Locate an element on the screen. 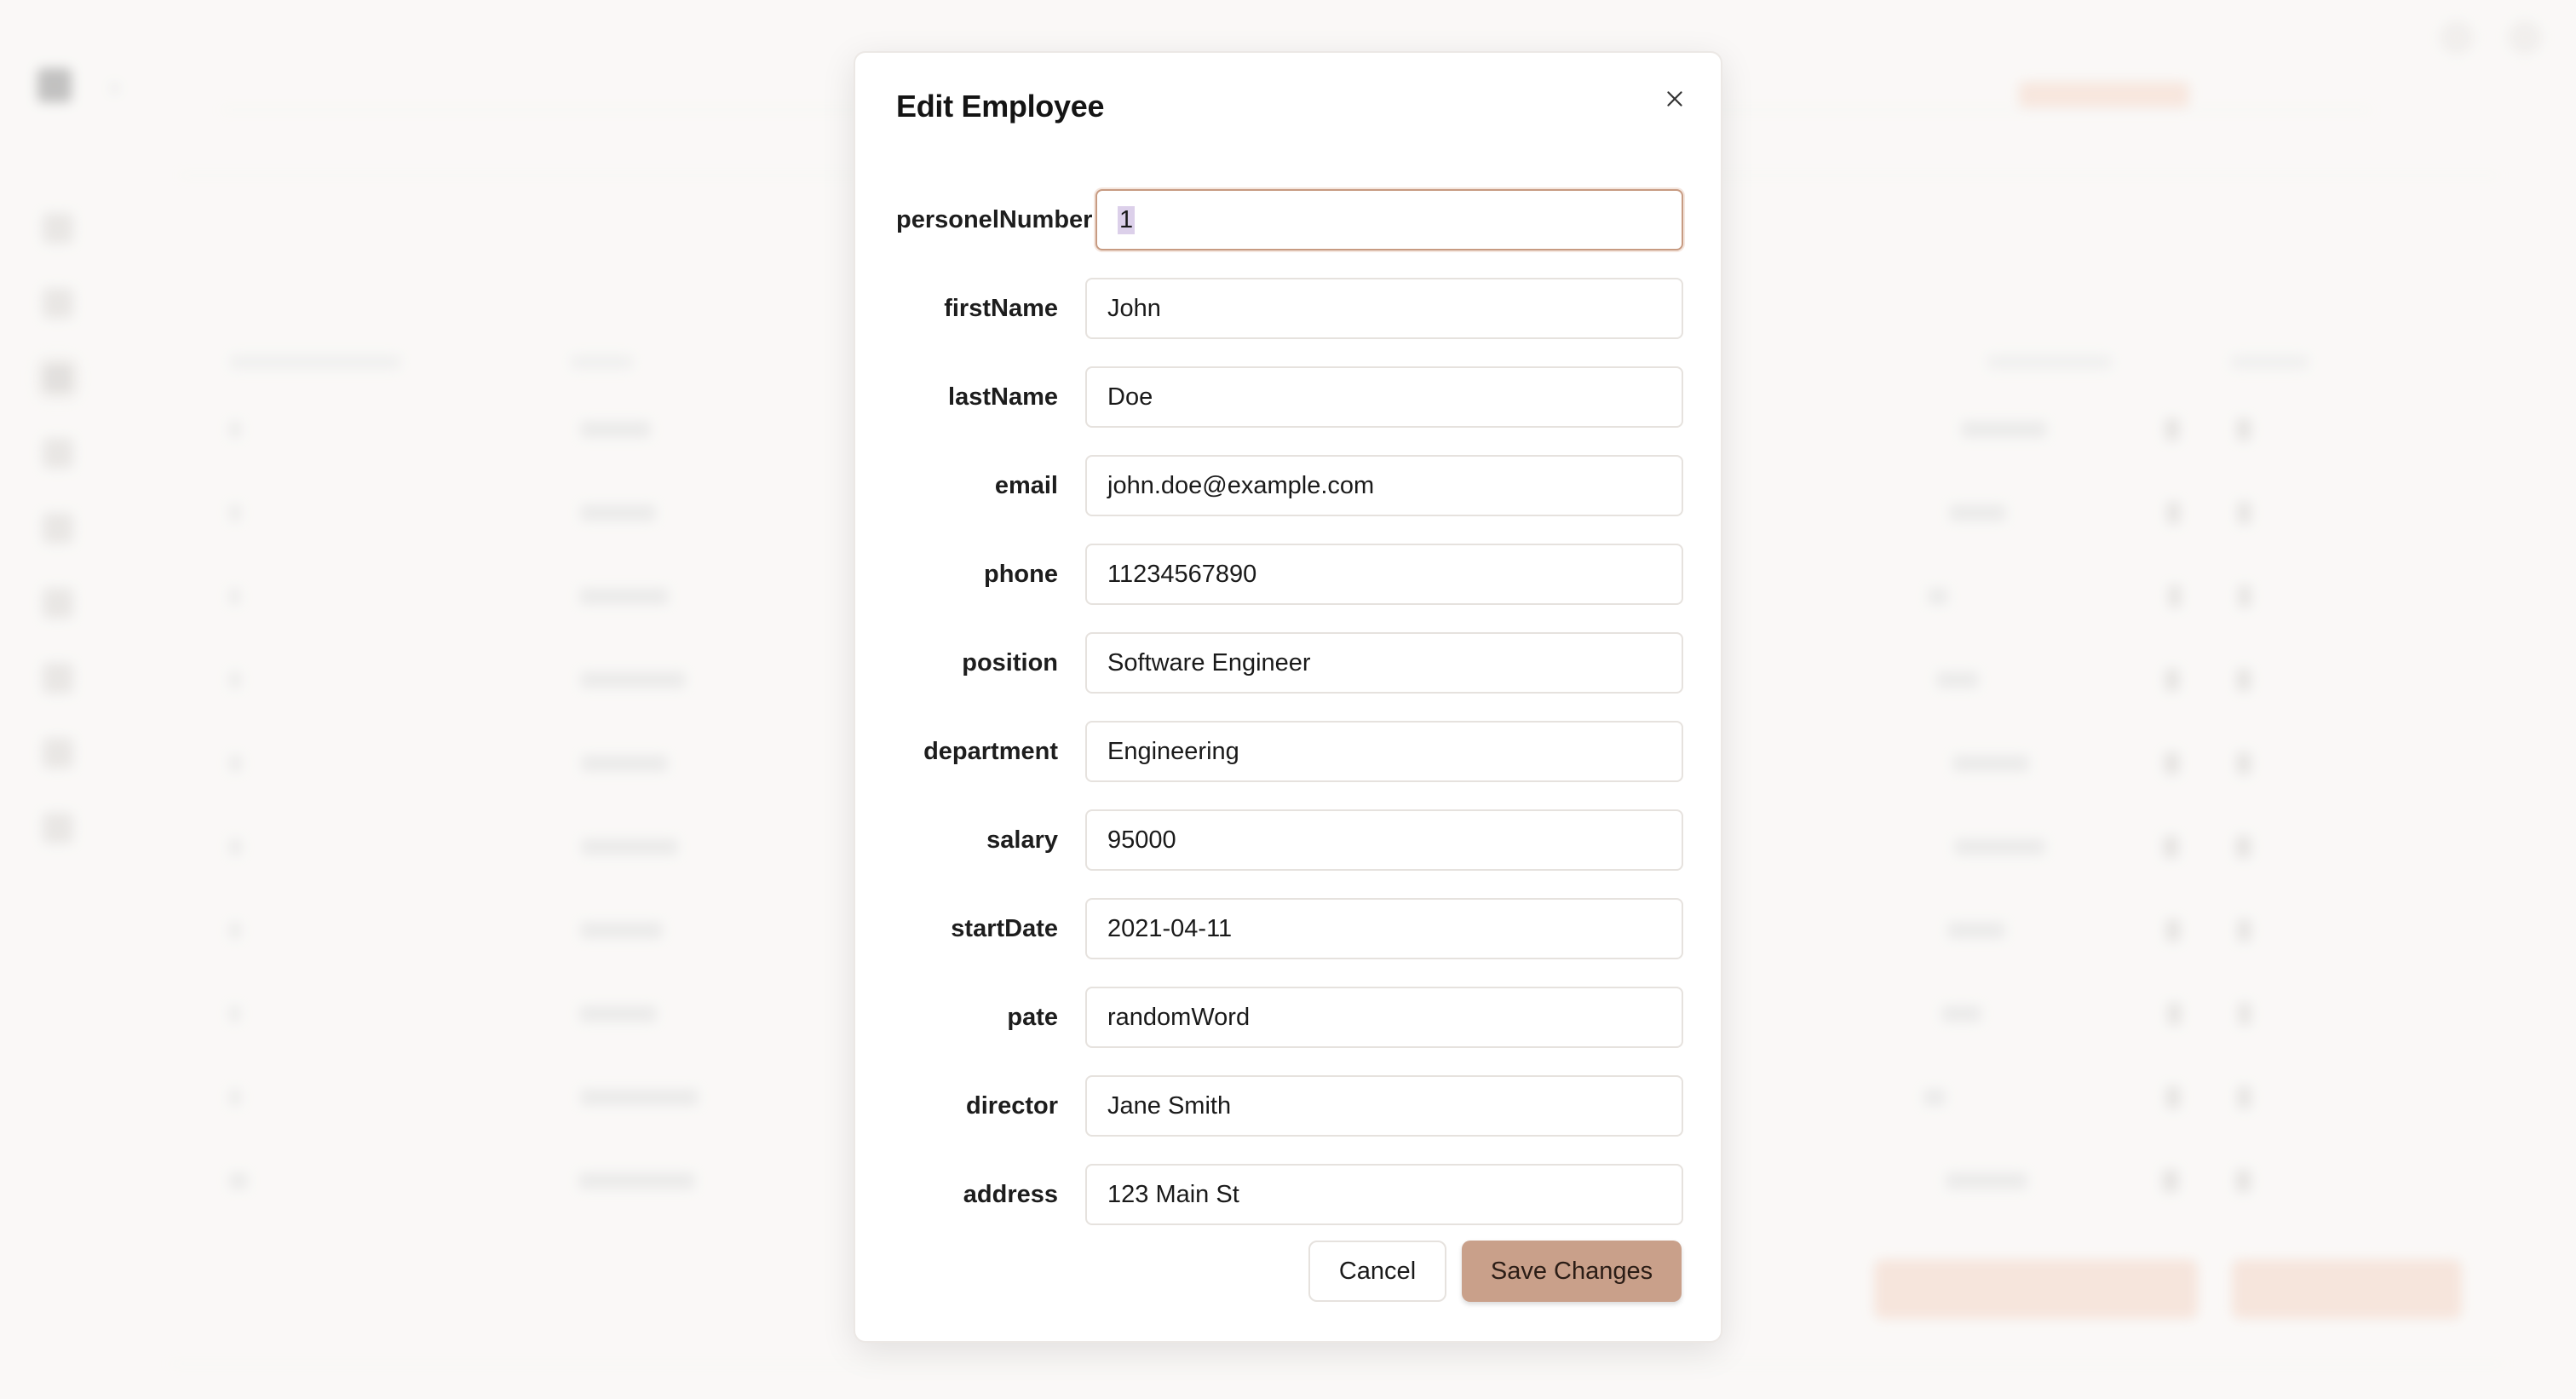  position-input: Software Engineer is located at coordinates (1384, 663).